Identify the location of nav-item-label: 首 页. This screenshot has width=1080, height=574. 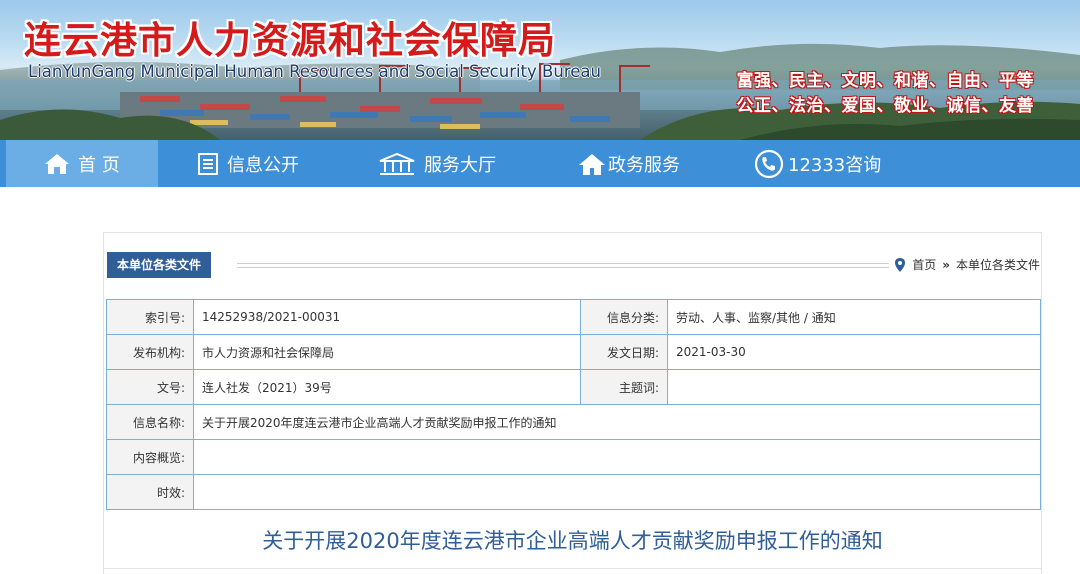
(99, 165).